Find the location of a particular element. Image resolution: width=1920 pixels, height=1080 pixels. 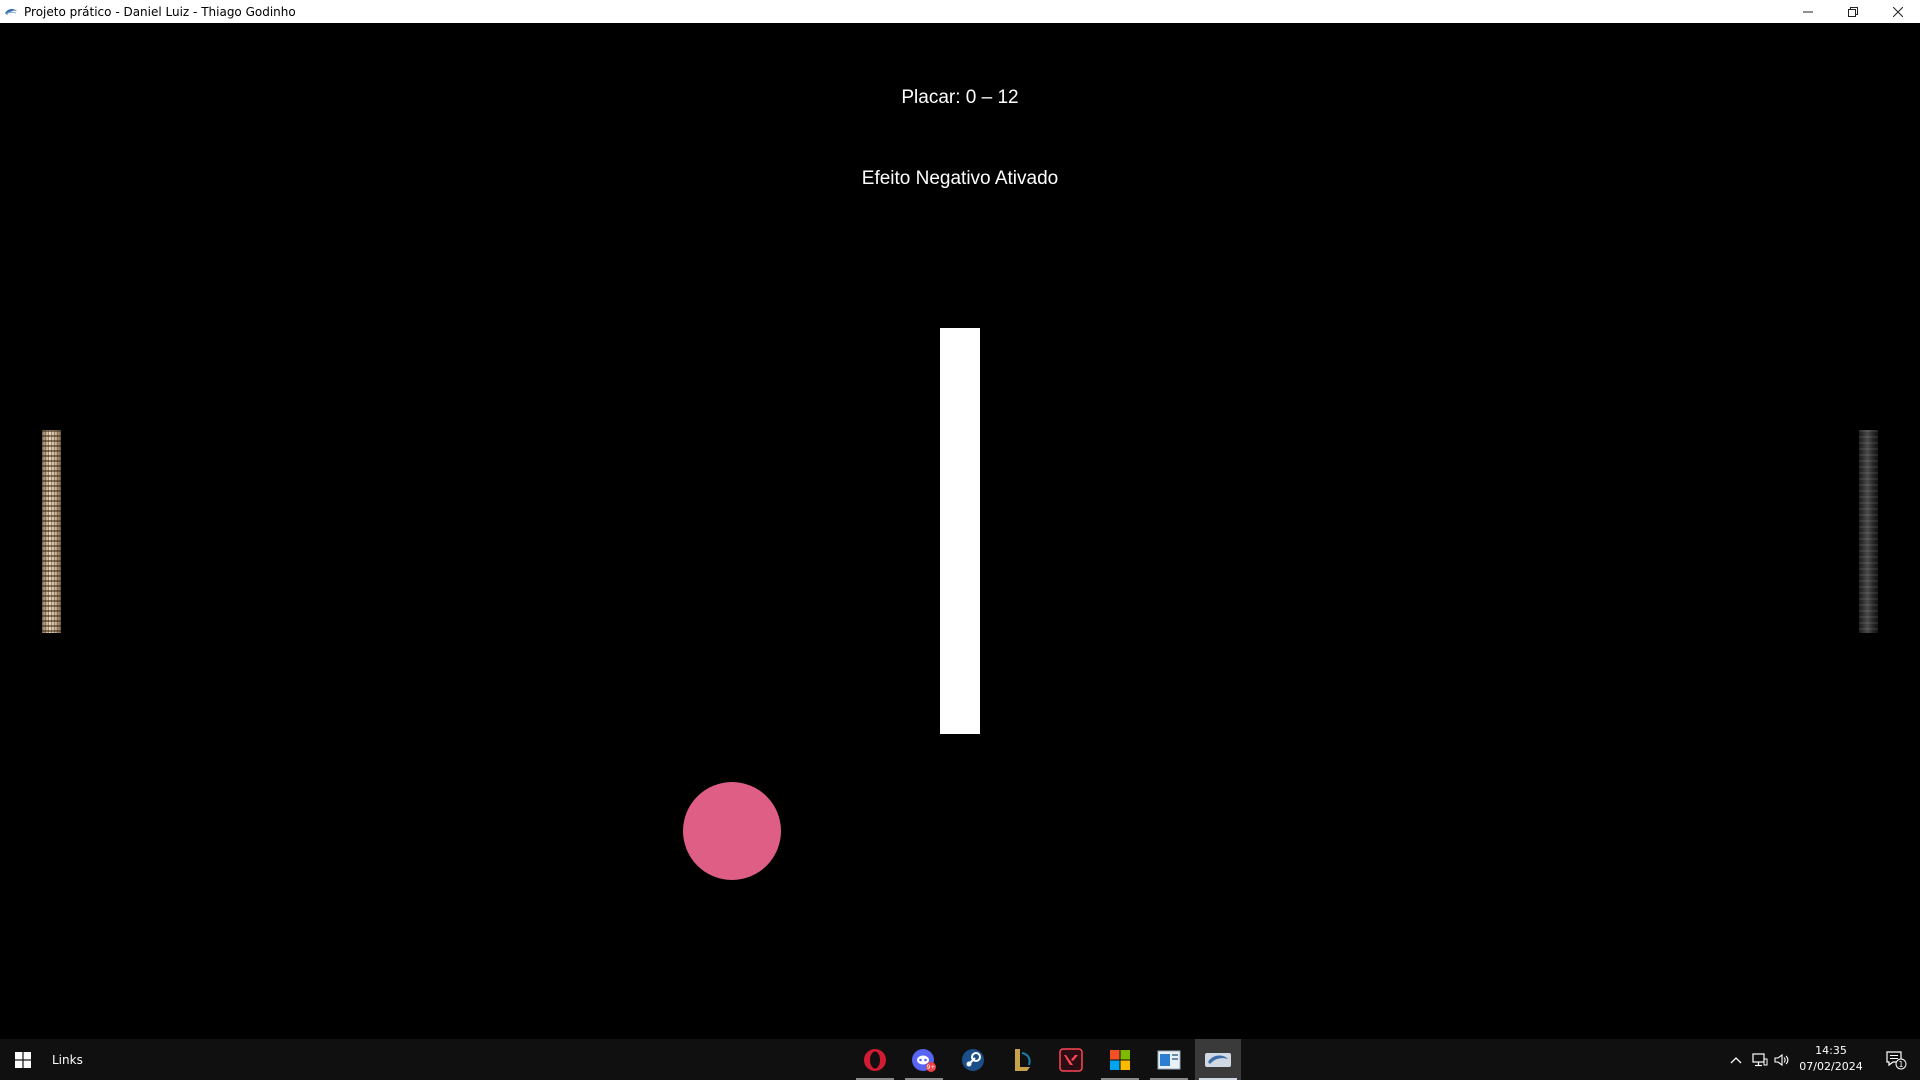

close-button is located at coordinates (1897, 11).